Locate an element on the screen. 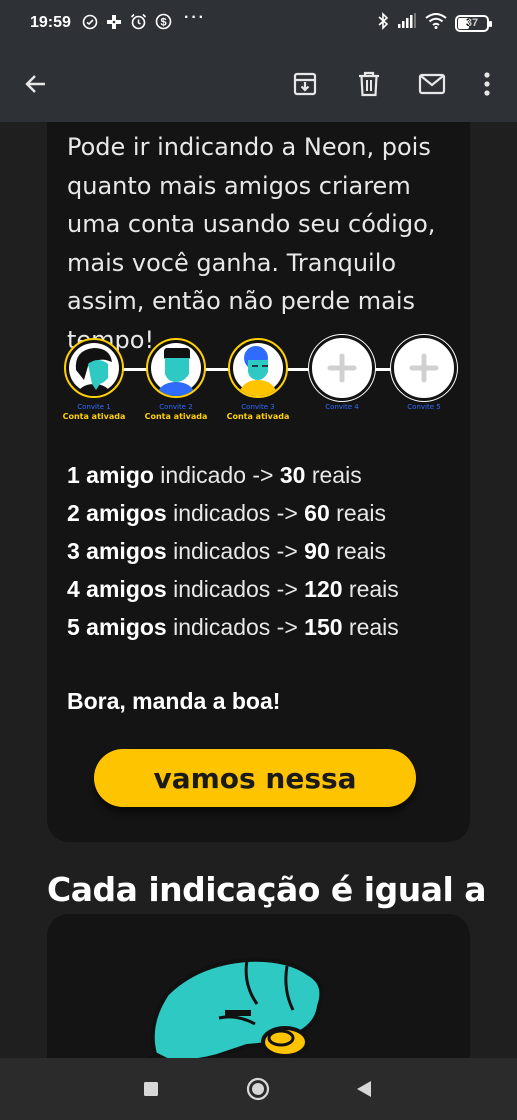  clock-time: 19:59 is located at coordinates (50, 22).